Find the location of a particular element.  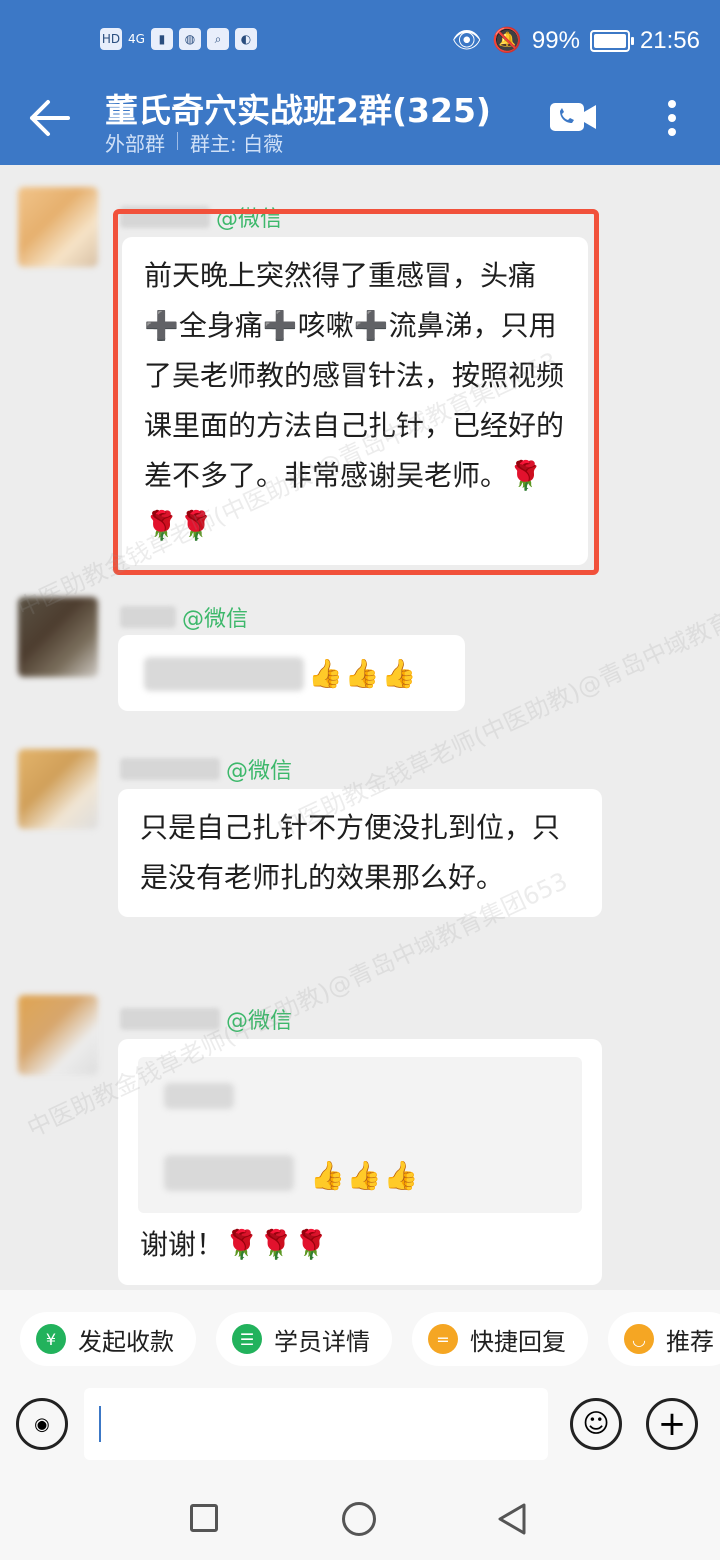

yen-shield-icon: ¥ is located at coordinates (51, 1339).